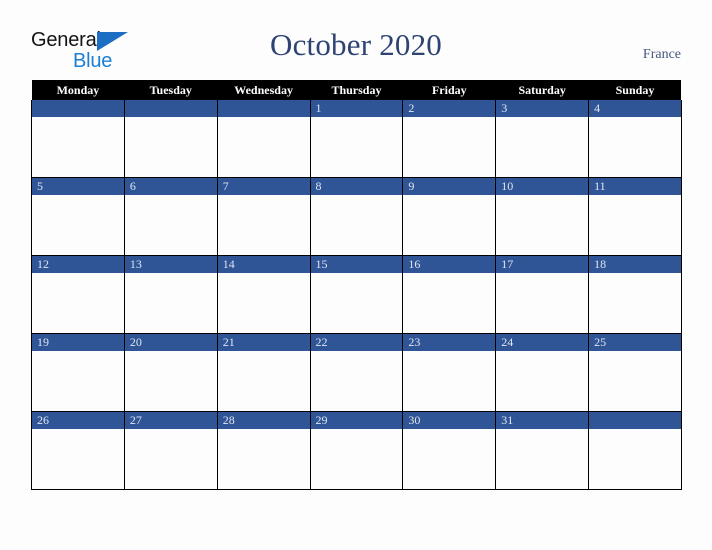 The height and width of the screenshot is (550, 712). I want to click on day-cell: 10, so click(542, 216).